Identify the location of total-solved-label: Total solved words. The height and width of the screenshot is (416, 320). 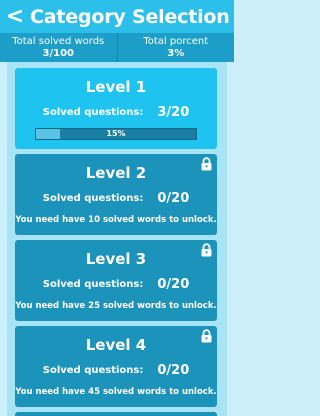
(58, 41).